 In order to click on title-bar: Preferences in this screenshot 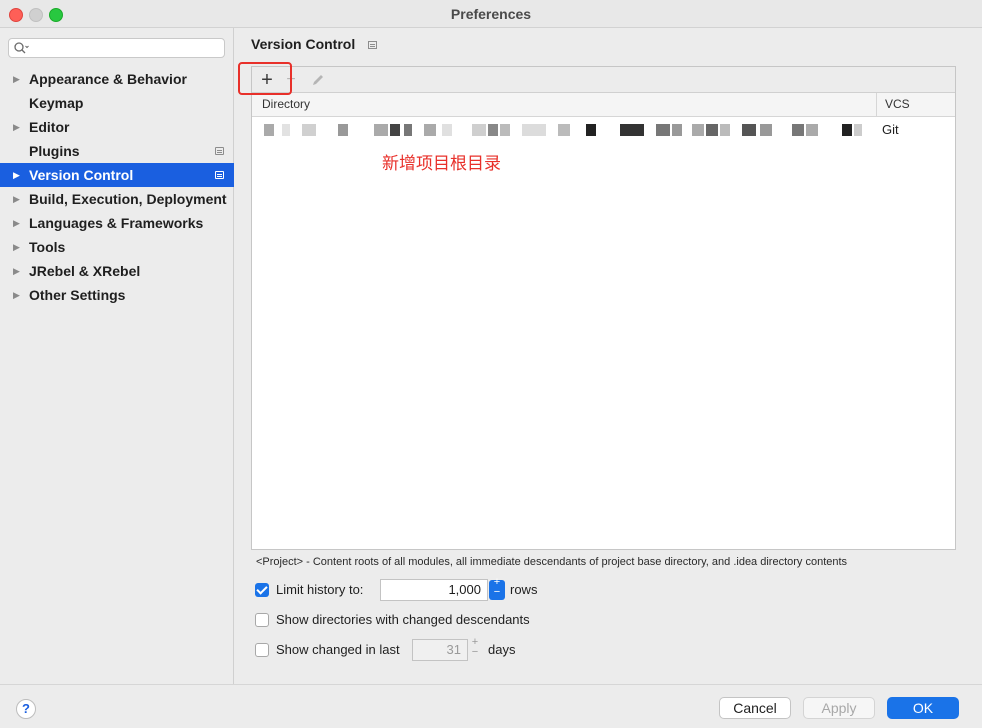, I will do `click(491, 14)`.